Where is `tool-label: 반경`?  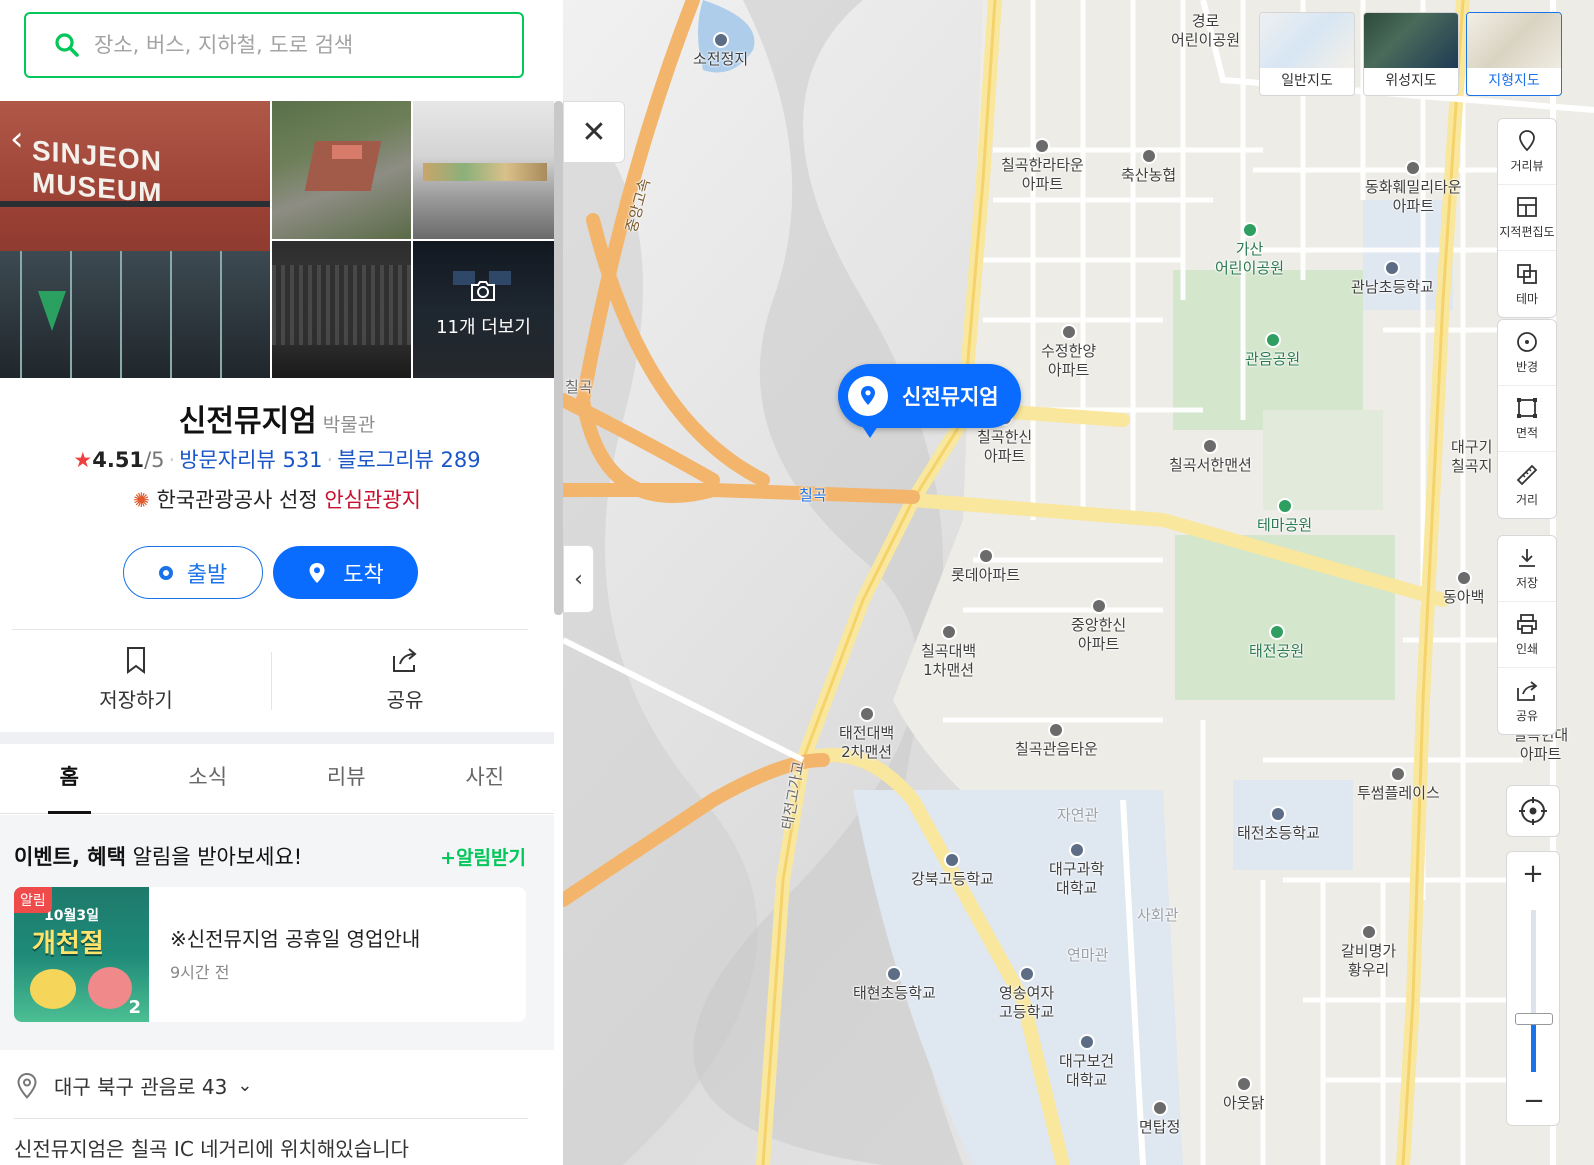
tool-label: 반경 is located at coordinates (1527, 367).